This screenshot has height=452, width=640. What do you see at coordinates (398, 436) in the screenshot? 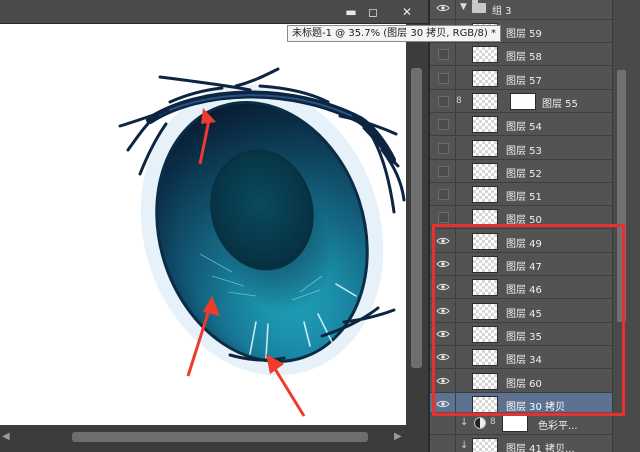
I see `scroll-right-arrow-icon: ▶` at bounding box center [398, 436].